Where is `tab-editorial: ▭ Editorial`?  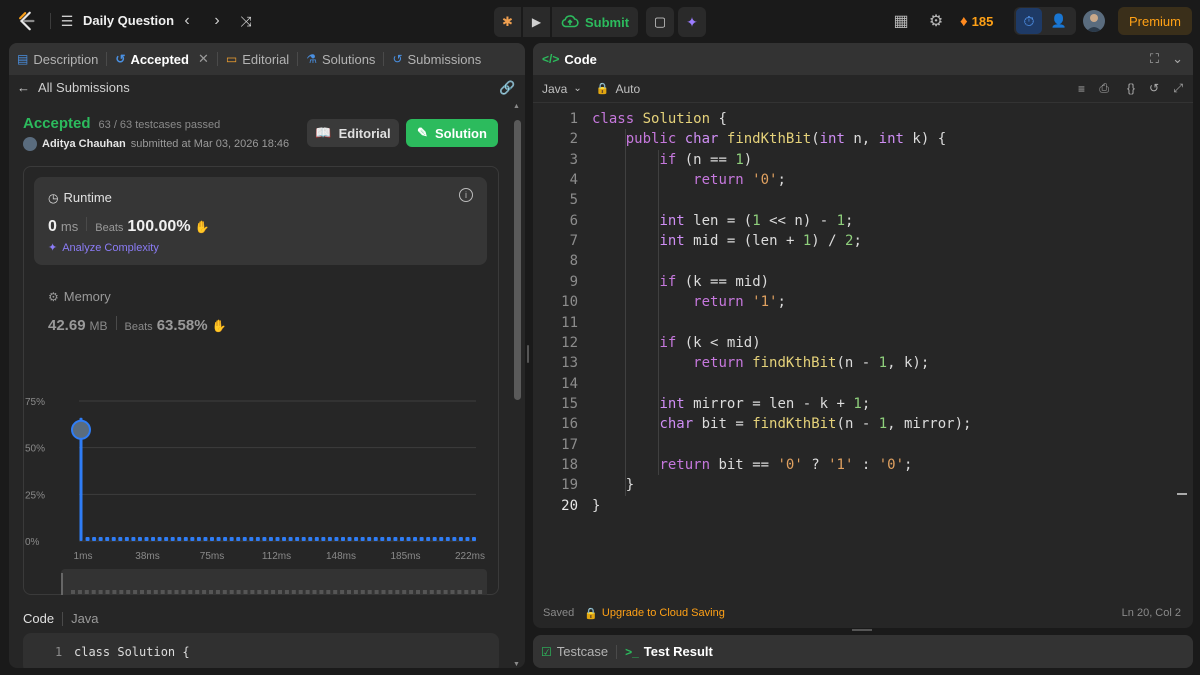
tab-editorial: ▭ Editorial is located at coordinates (257, 59).